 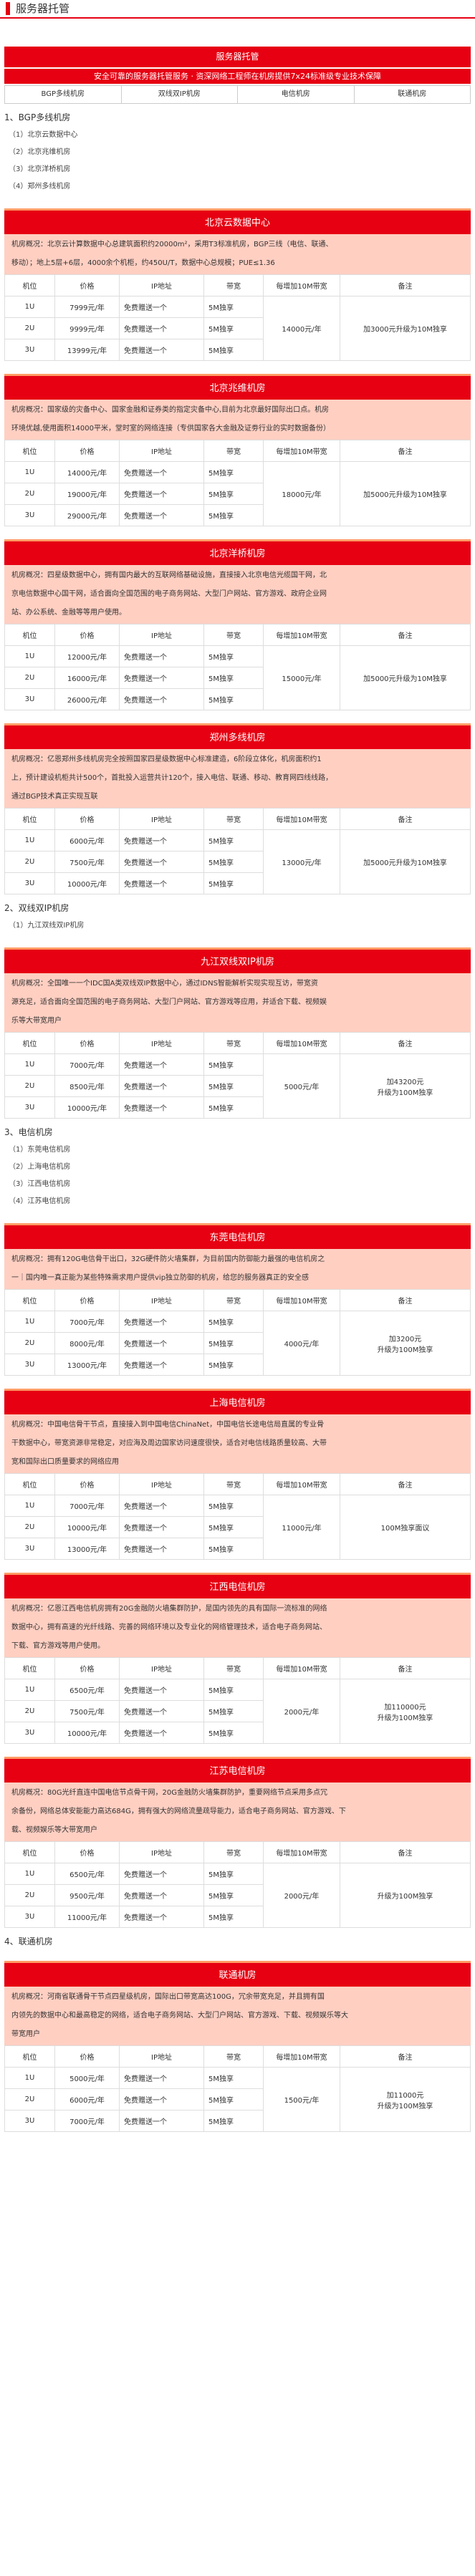 What do you see at coordinates (237, 152) in the screenshot?
I see `subitem-link: （2）北京兆维机房` at bounding box center [237, 152].